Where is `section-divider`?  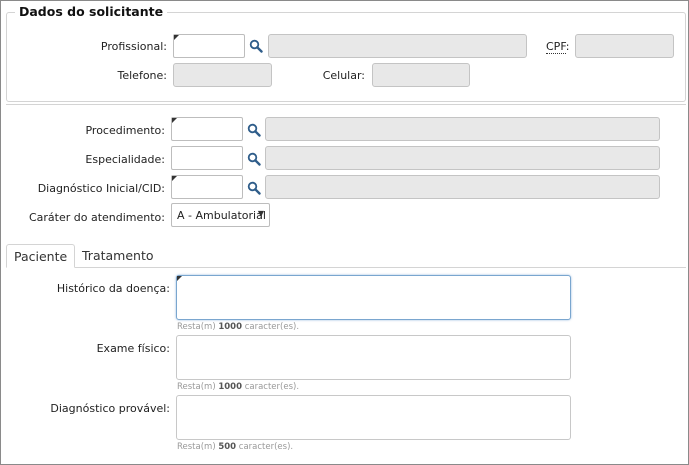
section-divider is located at coordinates (346, 104).